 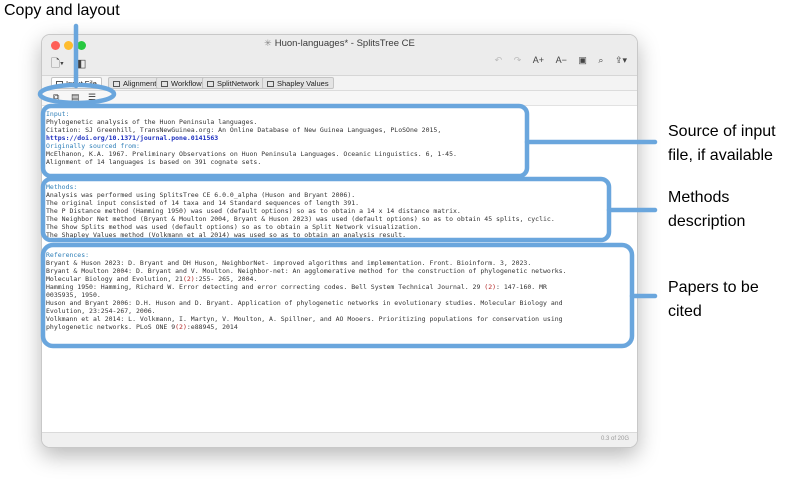 What do you see at coordinates (326, 209) in the screenshot?
I see `highlight-methods-section` at bounding box center [326, 209].